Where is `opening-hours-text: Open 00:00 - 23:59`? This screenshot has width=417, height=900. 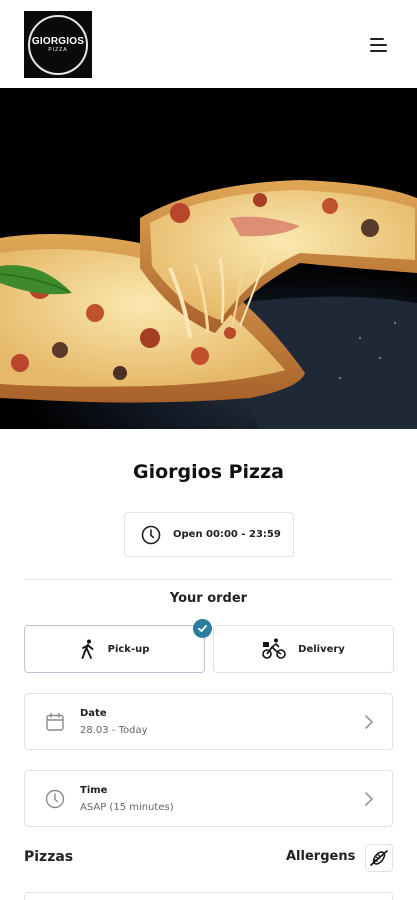
opening-hours-text: Open 00:00 - 23:59 is located at coordinates (227, 534).